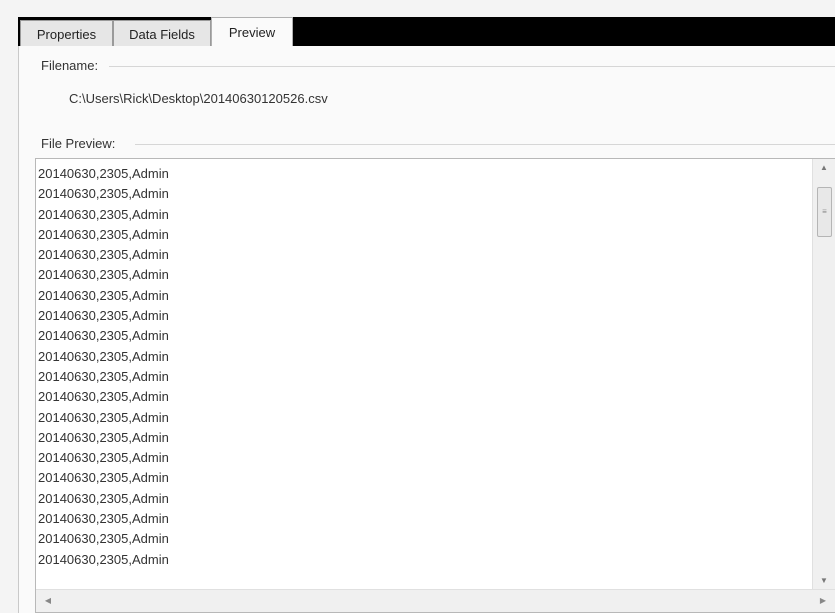 This screenshot has height=613, width=835. What do you see at coordinates (70, 65) in the screenshot?
I see `filename-label: Filename:` at bounding box center [70, 65].